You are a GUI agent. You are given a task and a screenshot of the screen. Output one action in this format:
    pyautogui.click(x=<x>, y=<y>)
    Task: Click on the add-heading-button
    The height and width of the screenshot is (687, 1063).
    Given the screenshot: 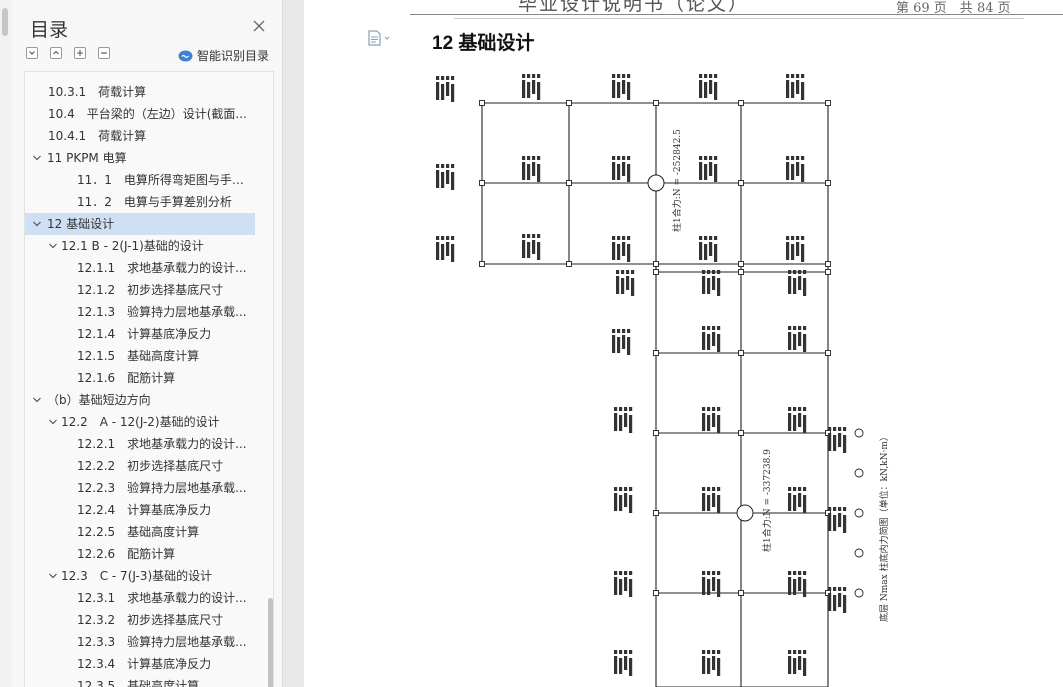 What is the action you would take?
    pyautogui.click(x=80, y=53)
    